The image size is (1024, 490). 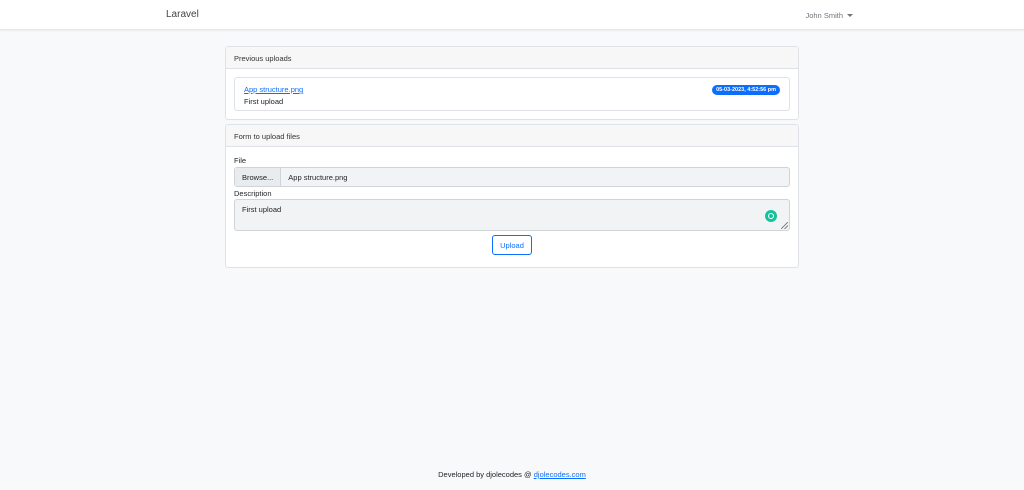 I want to click on footer: Developed by djolecodes @ djolecodes.com, so click(x=512, y=474).